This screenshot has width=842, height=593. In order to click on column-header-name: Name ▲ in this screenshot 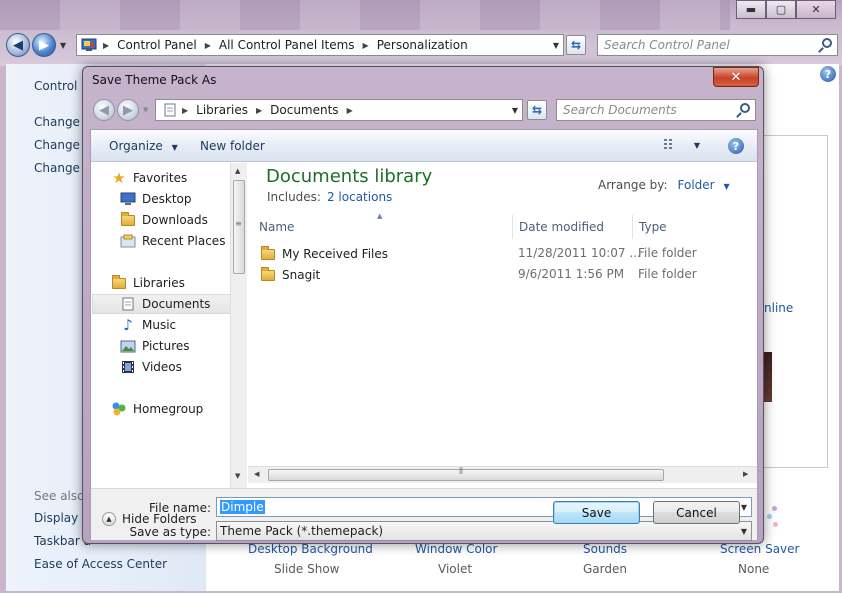, I will do `click(383, 225)`.